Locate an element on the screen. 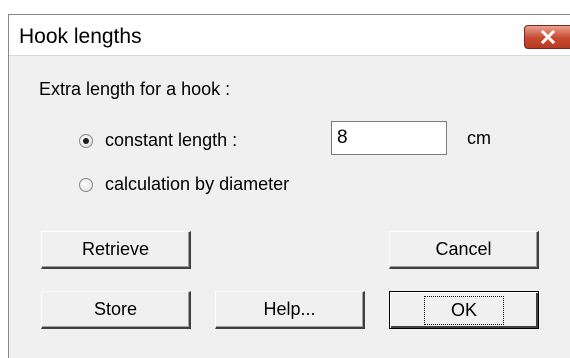 The width and height of the screenshot is (570, 358). ok-button-label: OK is located at coordinates (463, 310).